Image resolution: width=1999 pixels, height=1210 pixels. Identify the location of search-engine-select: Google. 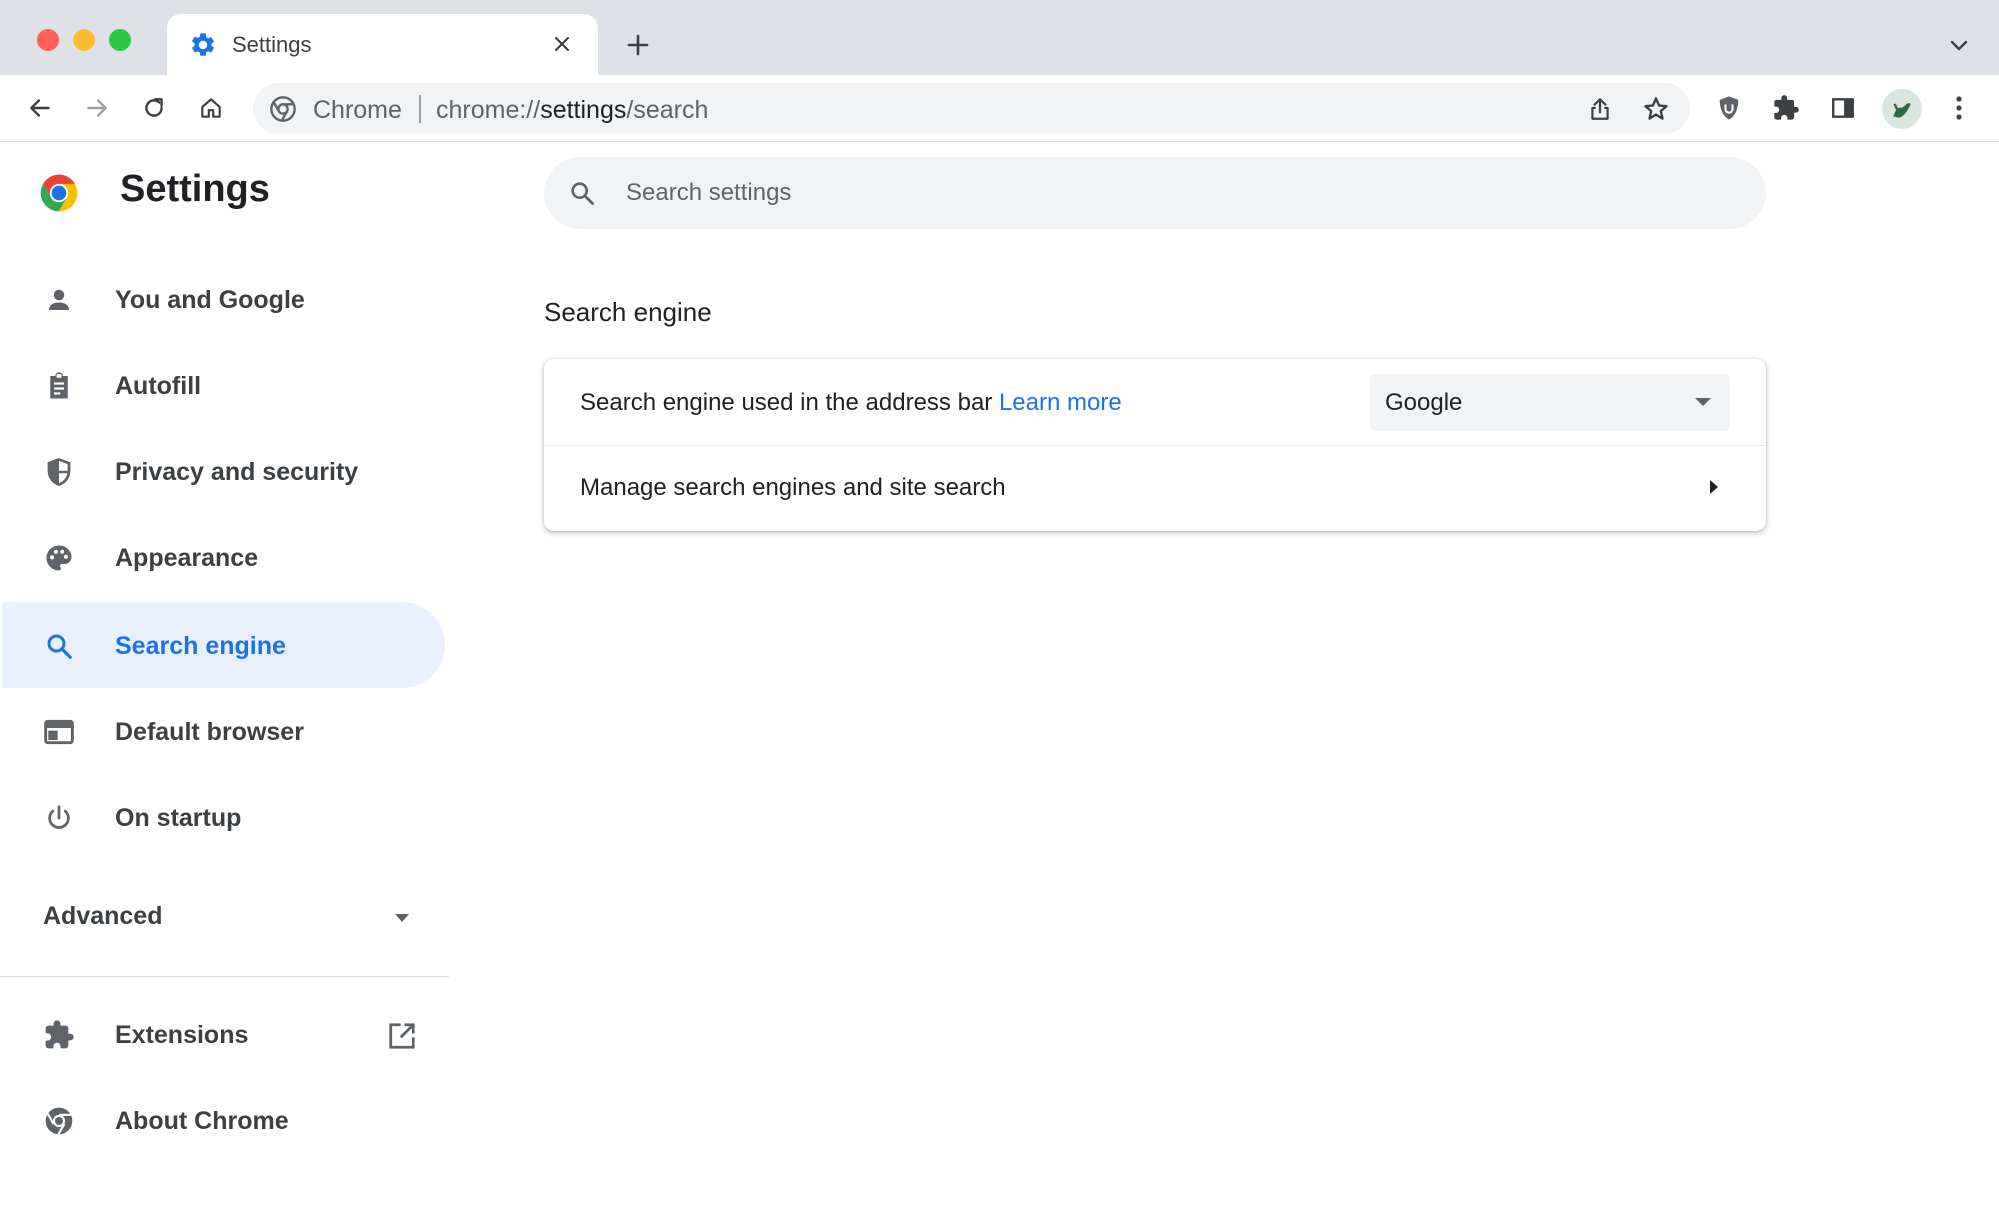
(1550, 402).